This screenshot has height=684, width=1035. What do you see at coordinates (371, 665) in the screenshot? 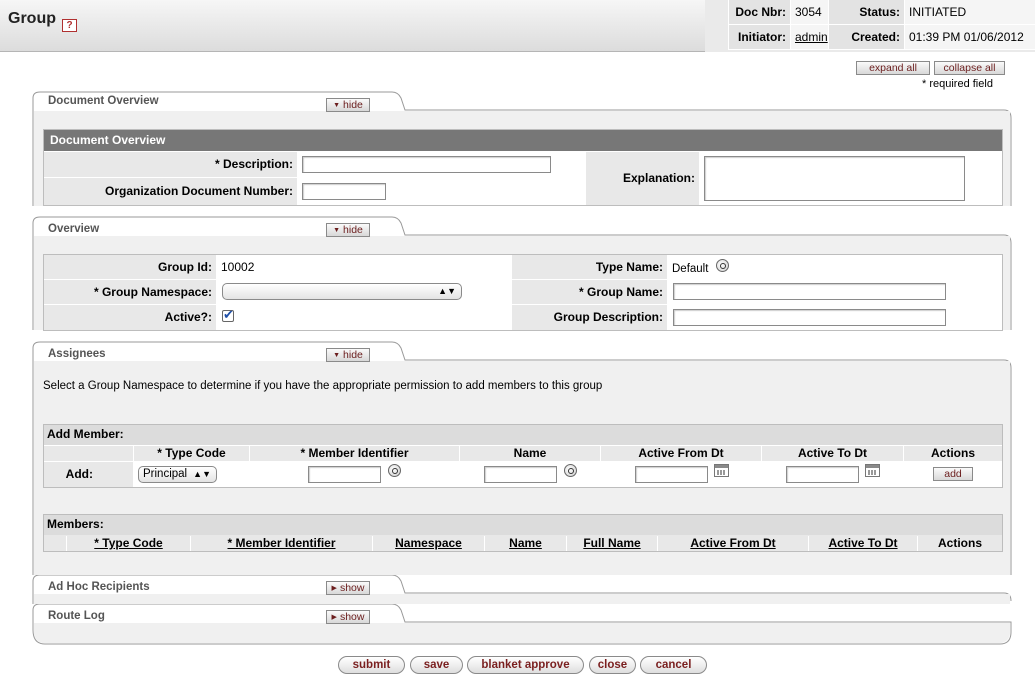
I see `submit-button: submit` at bounding box center [371, 665].